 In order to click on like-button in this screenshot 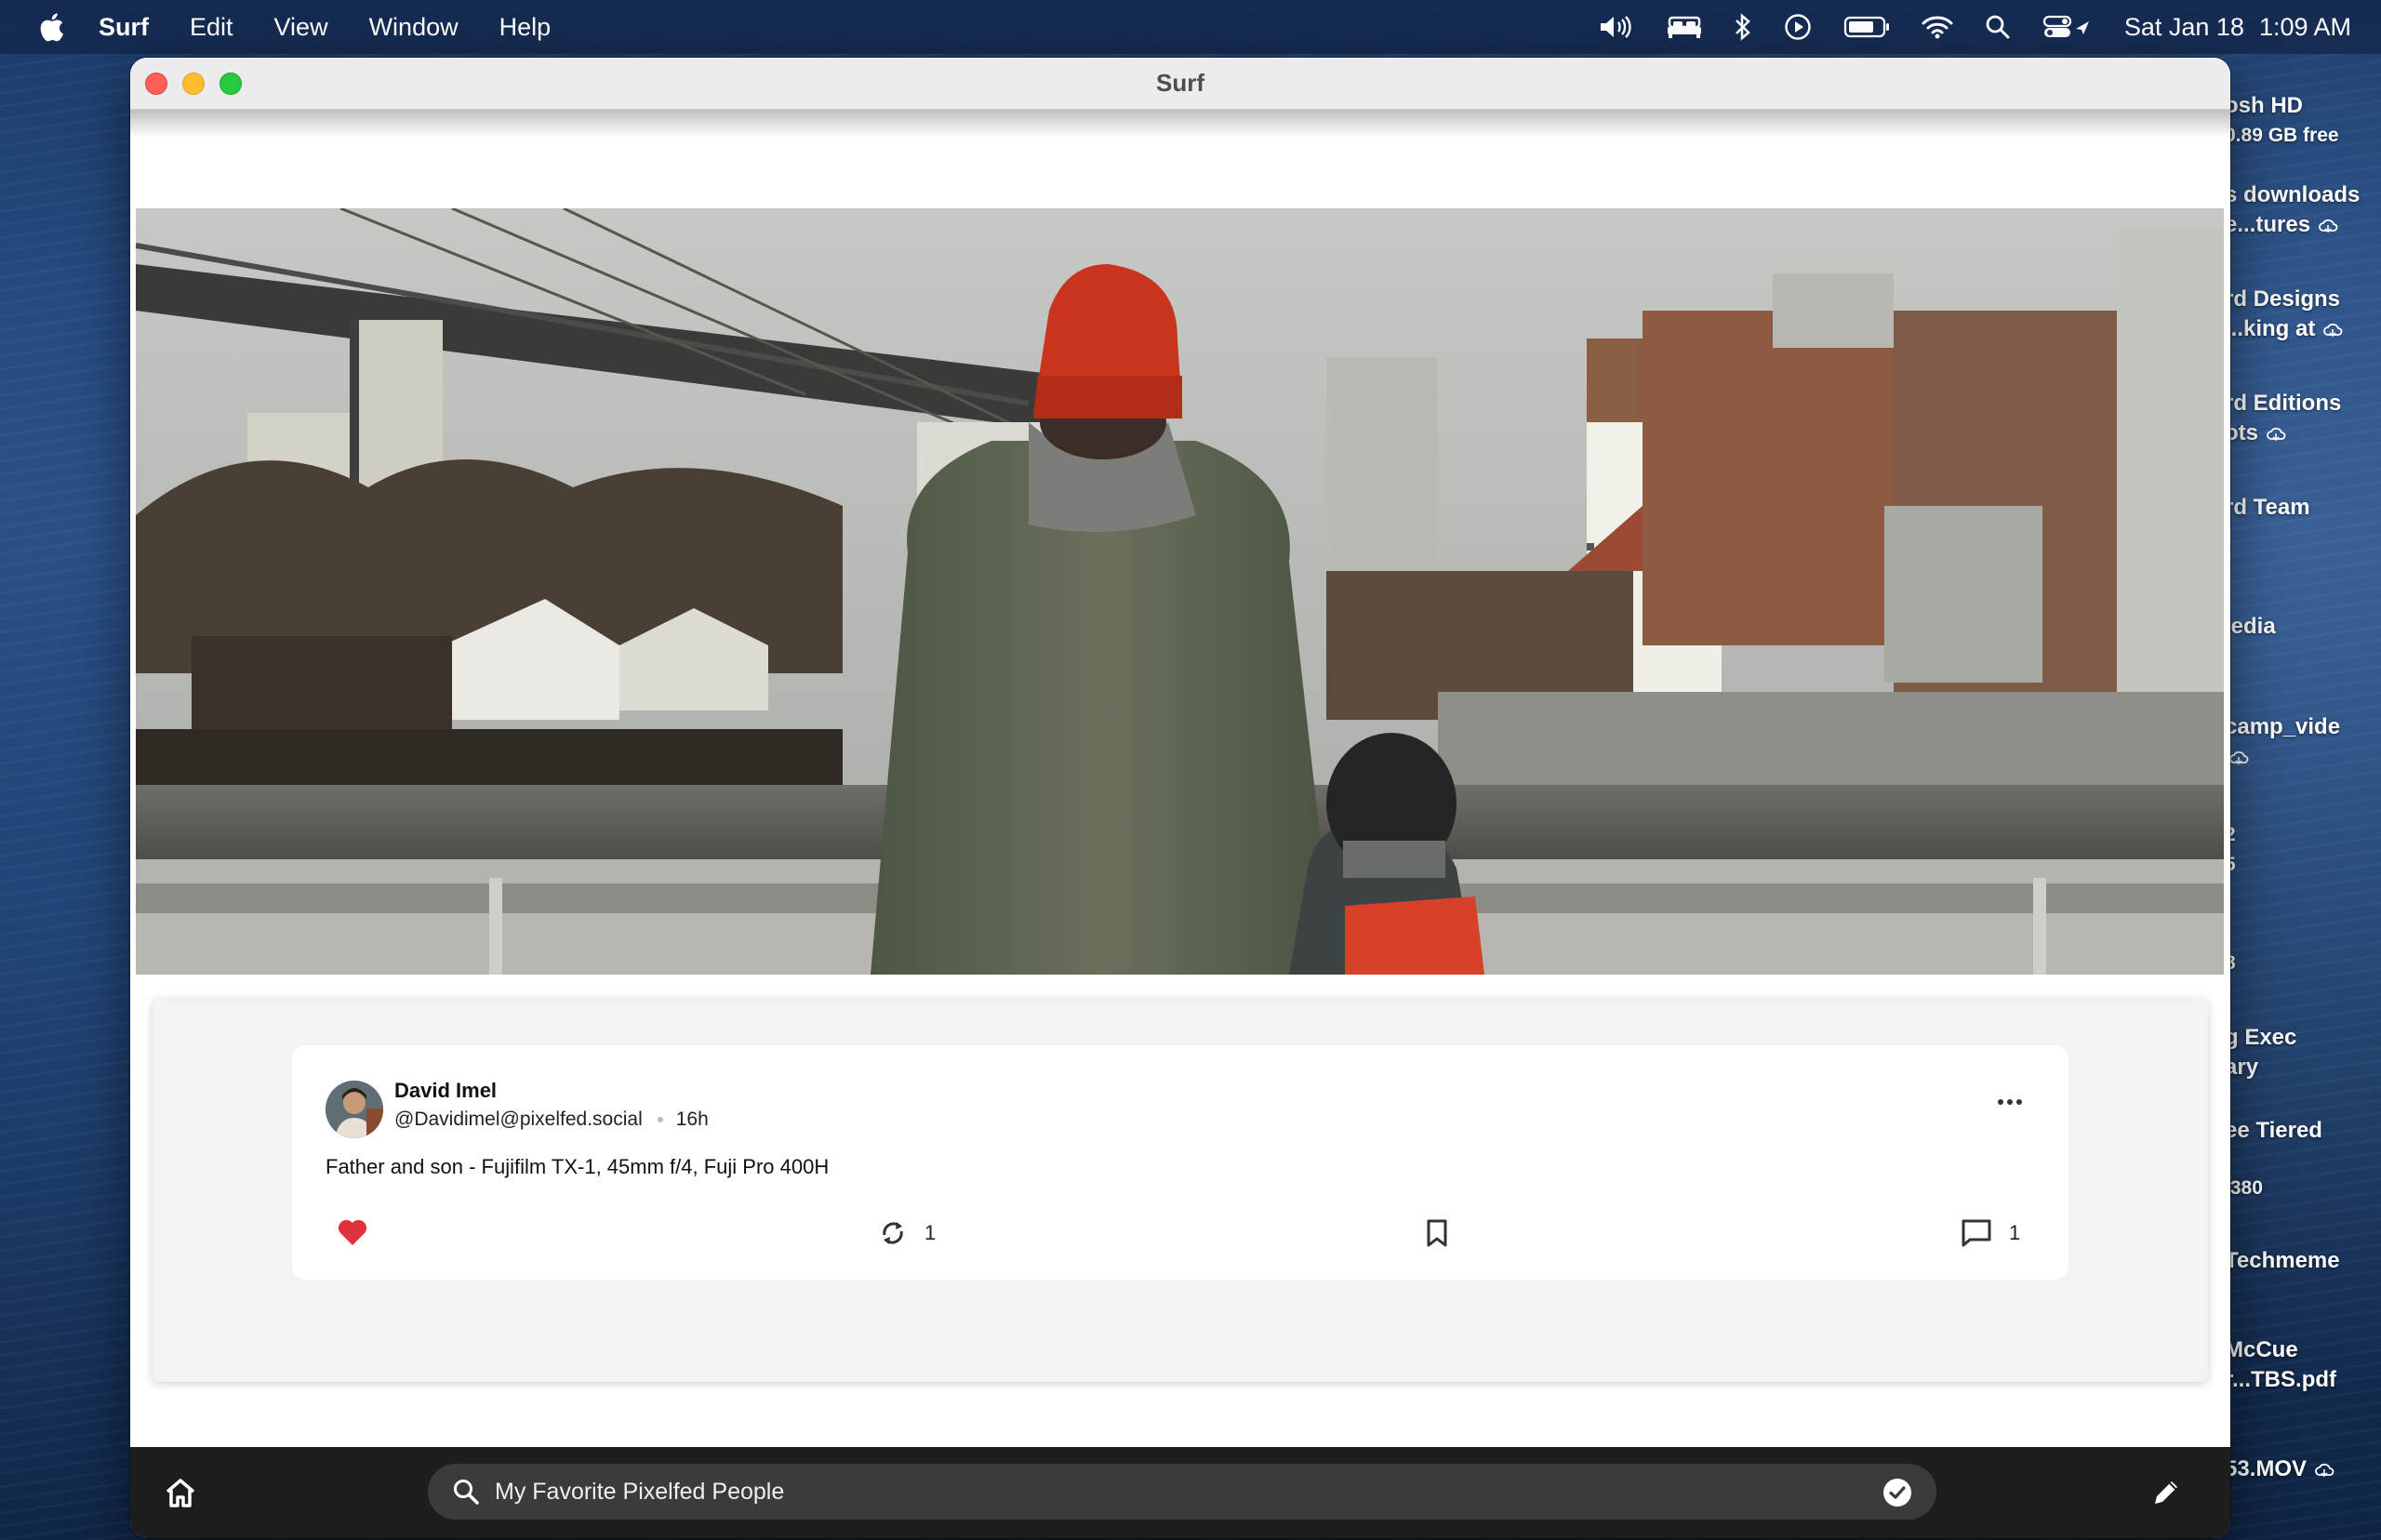, I will do `click(353, 1232)`.